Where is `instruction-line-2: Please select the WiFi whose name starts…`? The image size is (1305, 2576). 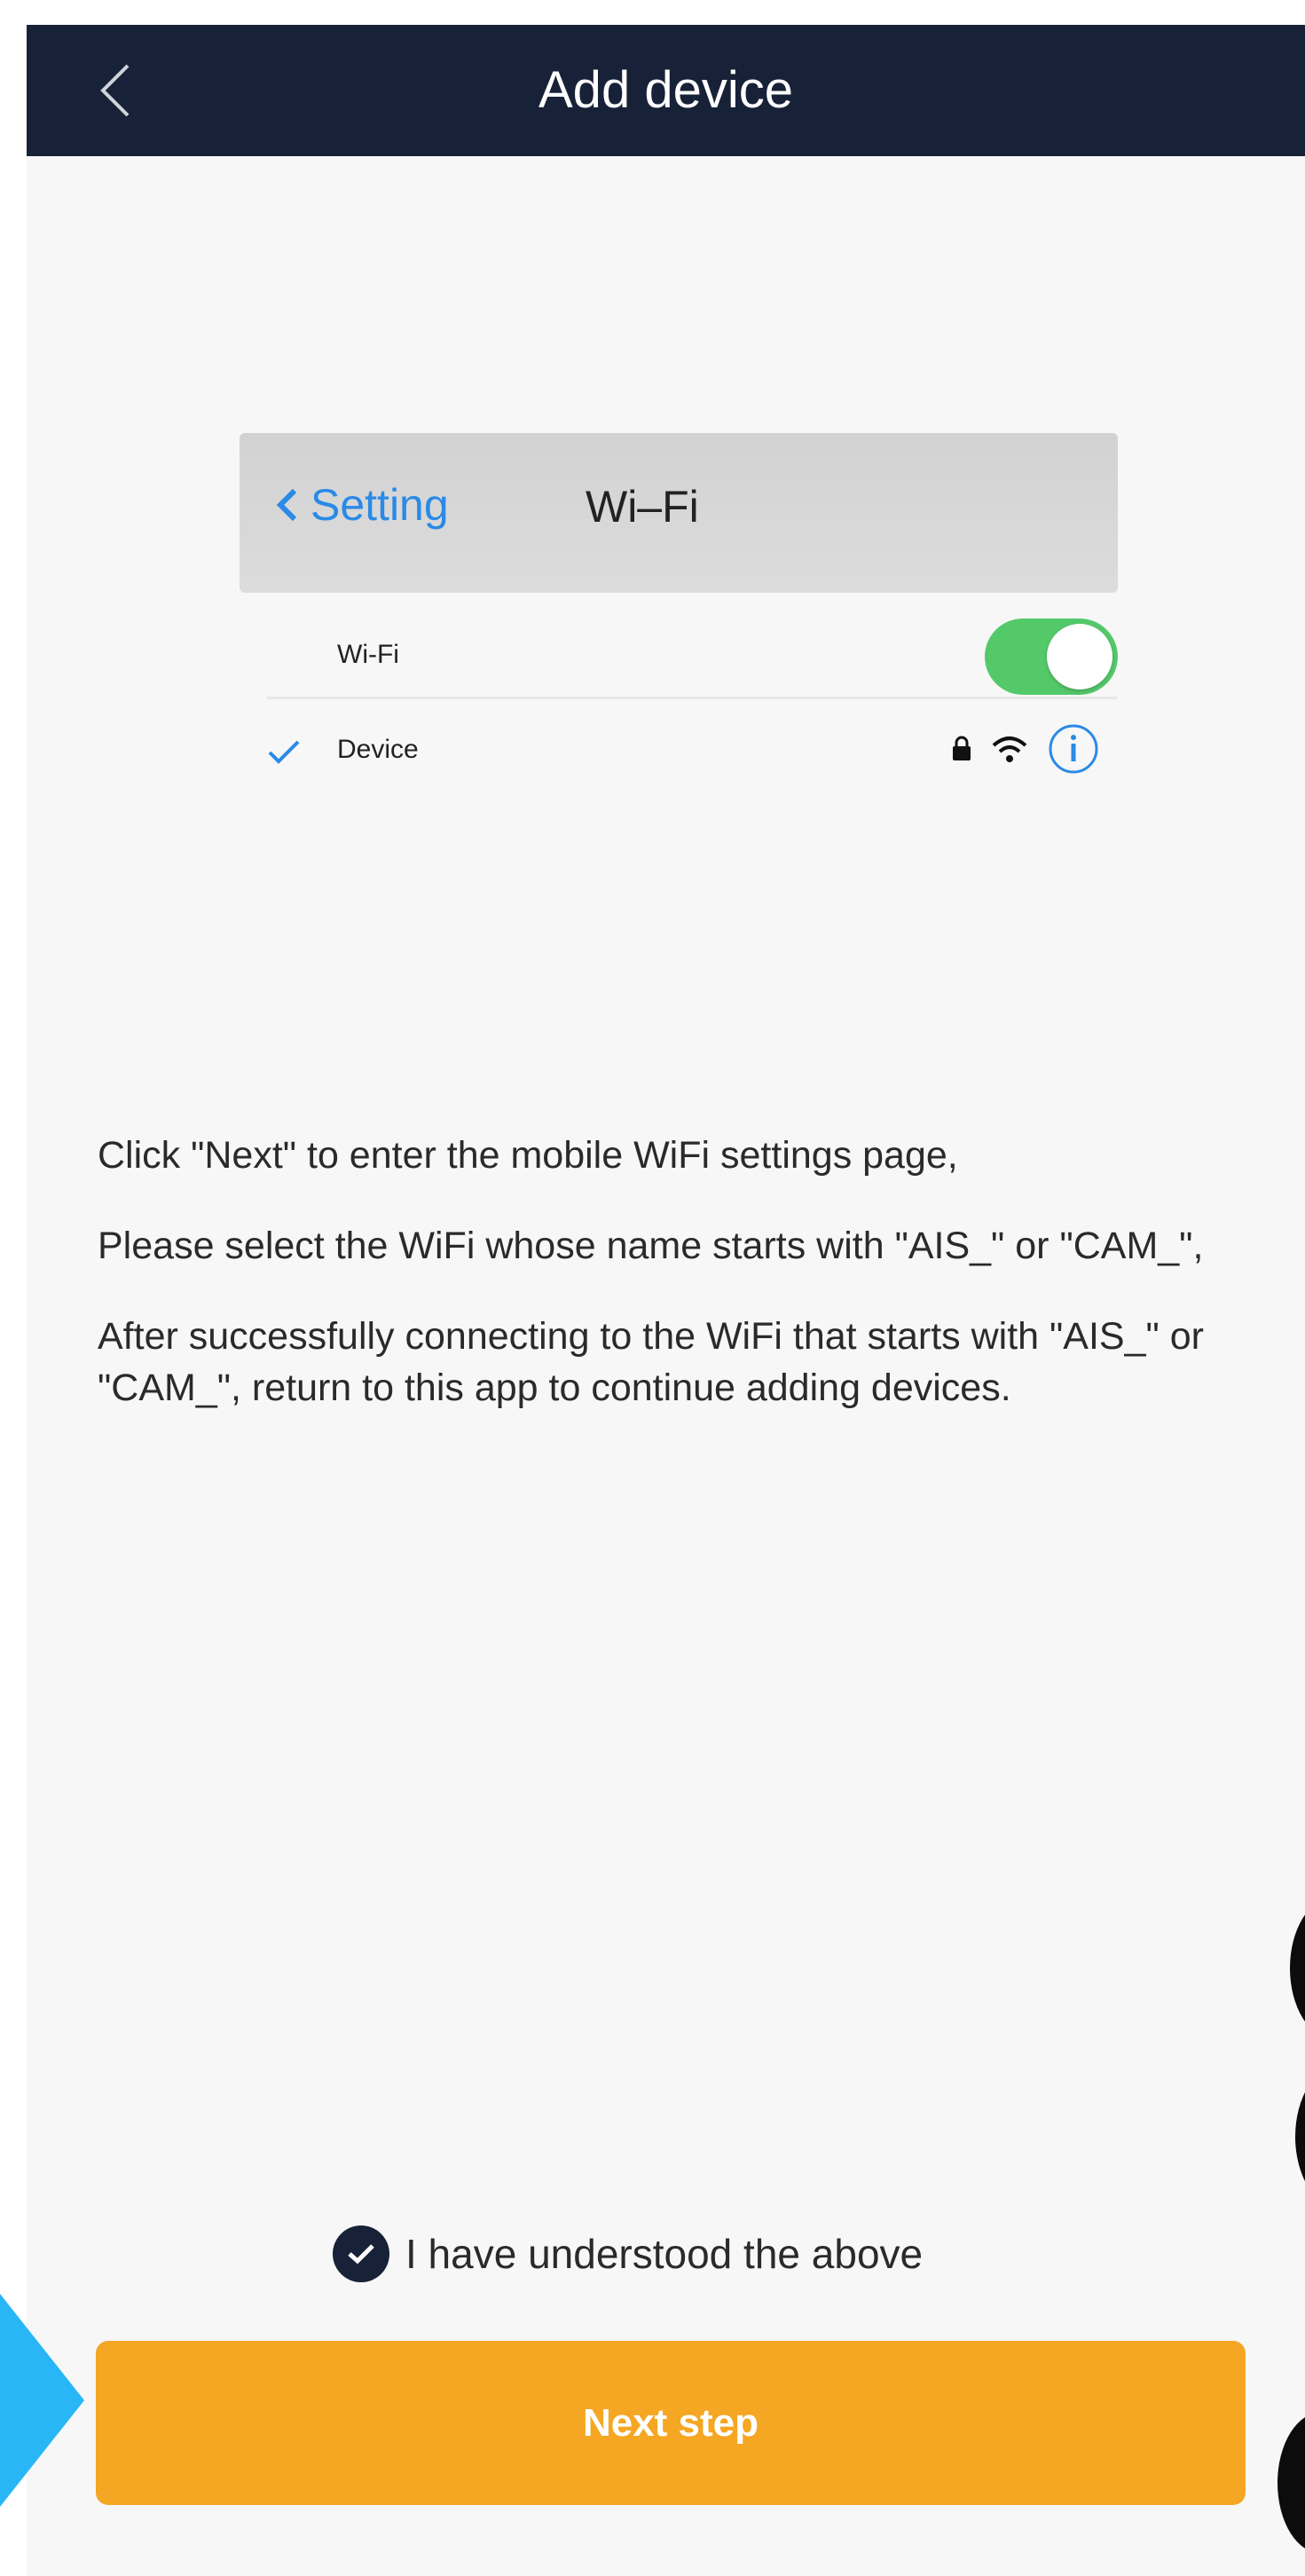 instruction-line-2: Please select the WiFi whose name starts… is located at coordinates (651, 1246).